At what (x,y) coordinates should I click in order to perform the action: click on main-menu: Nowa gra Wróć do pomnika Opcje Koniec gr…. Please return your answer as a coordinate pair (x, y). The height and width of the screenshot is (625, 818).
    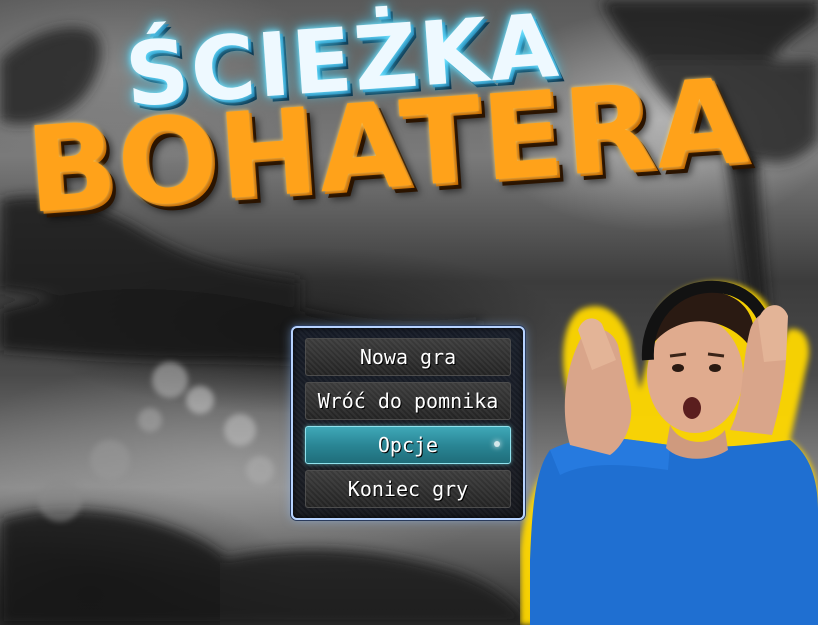
    Looking at the image, I should click on (408, 423).